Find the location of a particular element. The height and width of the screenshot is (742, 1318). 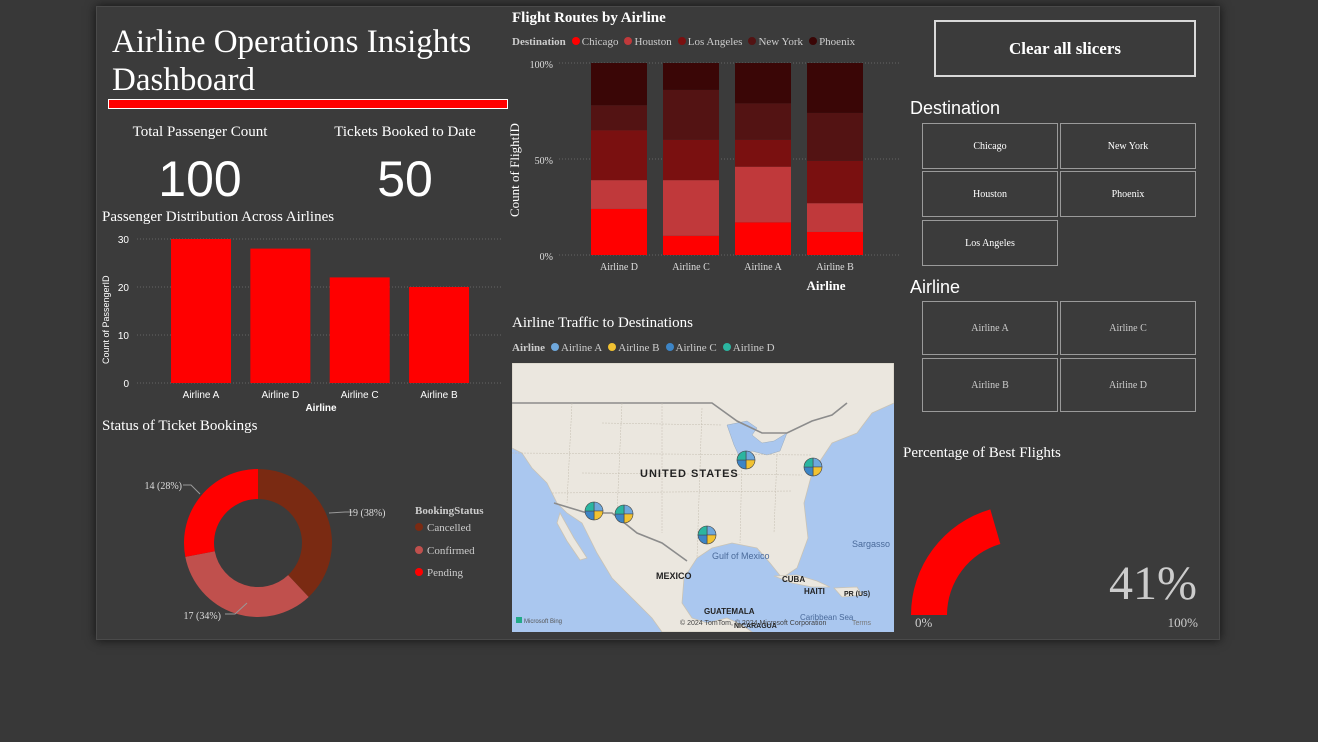

slicer-airline-c: Airline C is located at coordinates (1128, 328).